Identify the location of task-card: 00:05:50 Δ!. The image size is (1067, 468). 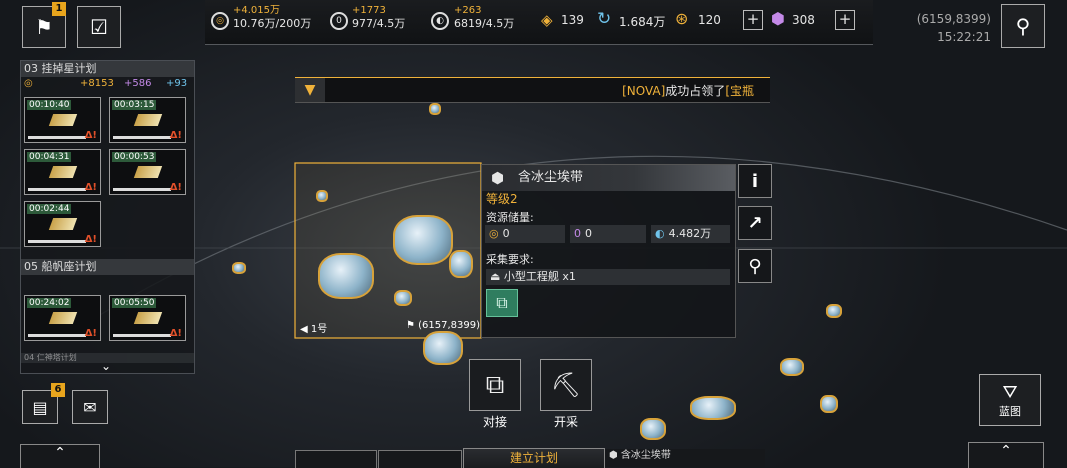
(147, 318).